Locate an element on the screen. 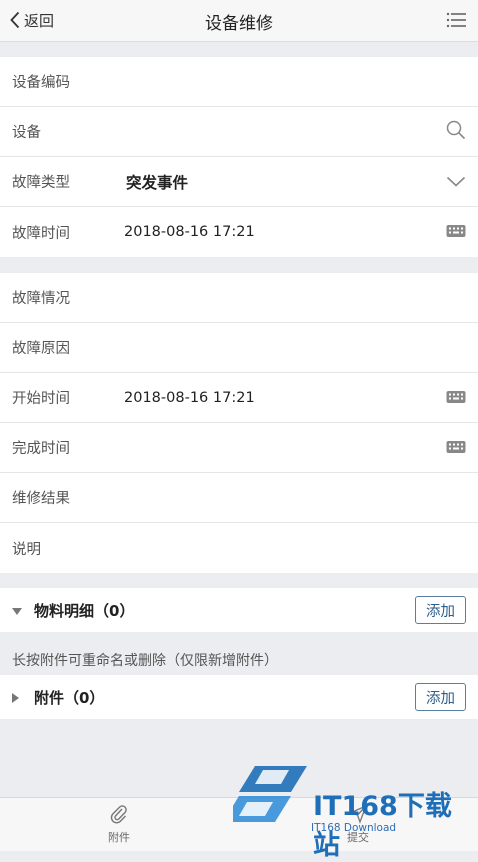 The width and height of the screenshot is (478, 862). page-title: 设备维修 is located at coordinates (239, 24).